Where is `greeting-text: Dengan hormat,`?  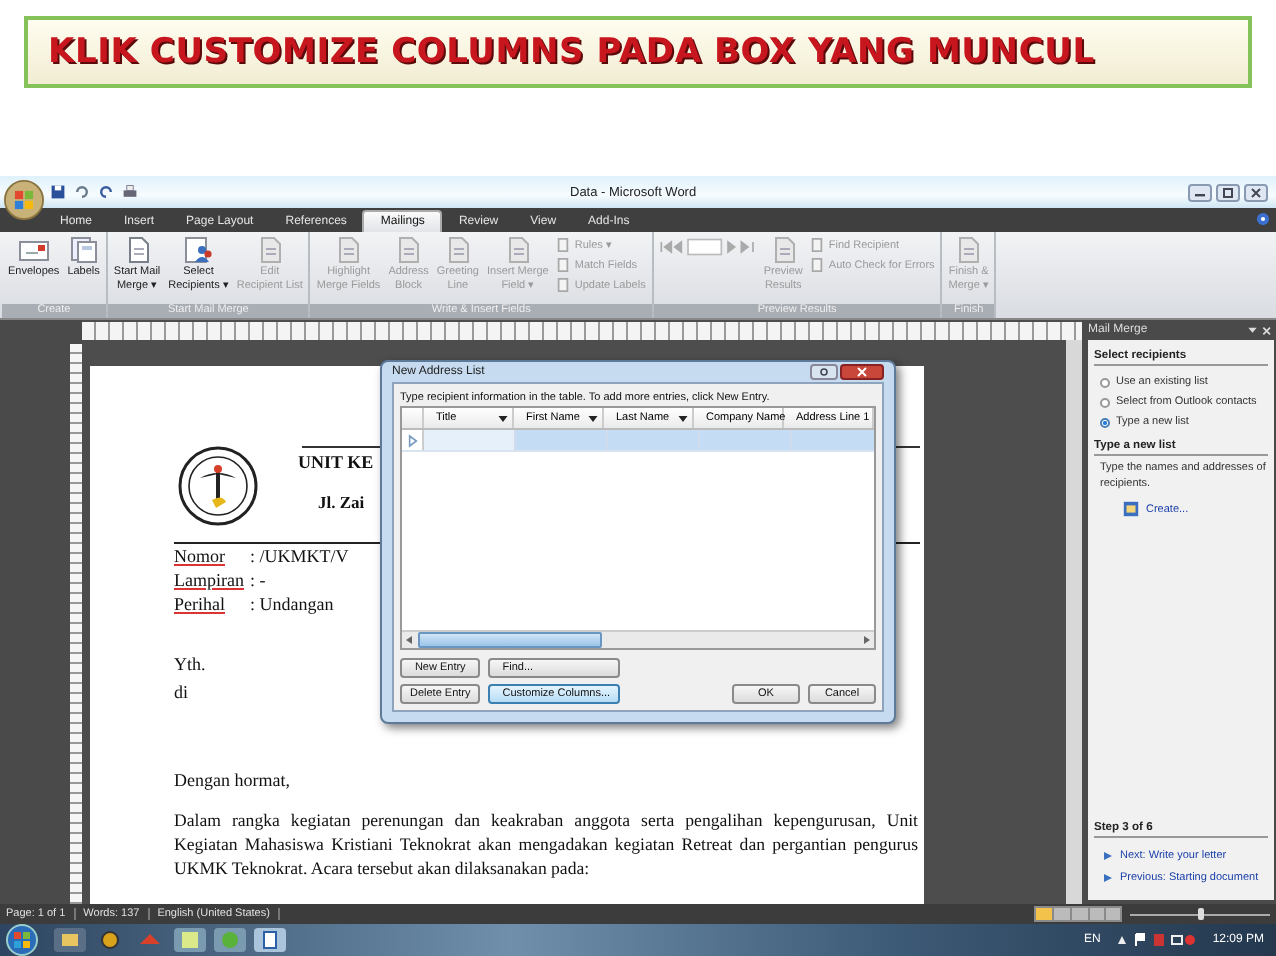 greeting-text: Dengan hormat, is located at coordinates (232, 781).